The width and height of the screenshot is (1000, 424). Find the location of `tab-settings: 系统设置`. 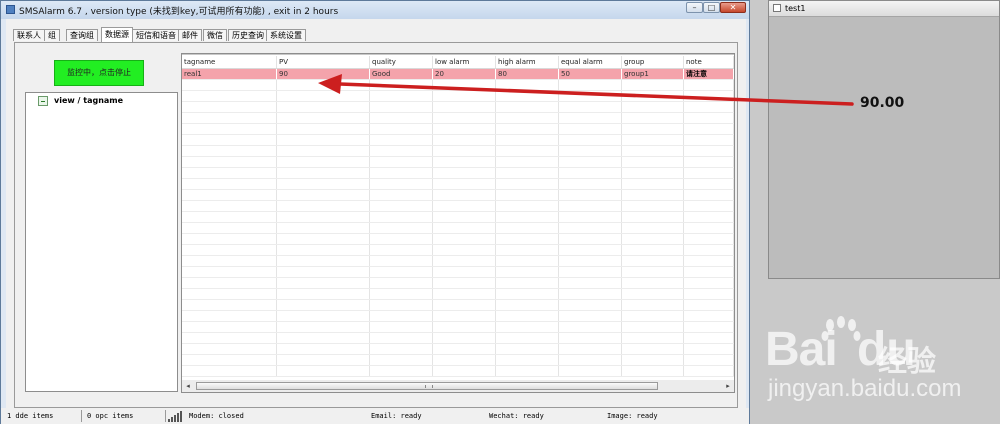

tab-settings: 系统设置 is located at coordinates (286, 35).